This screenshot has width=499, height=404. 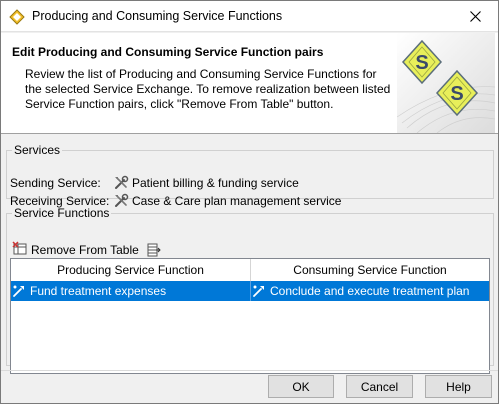 What do you see at coordinates (121, 183) in the screenshot?
I see `tools-service-icon` at bounding box center [121, 183].